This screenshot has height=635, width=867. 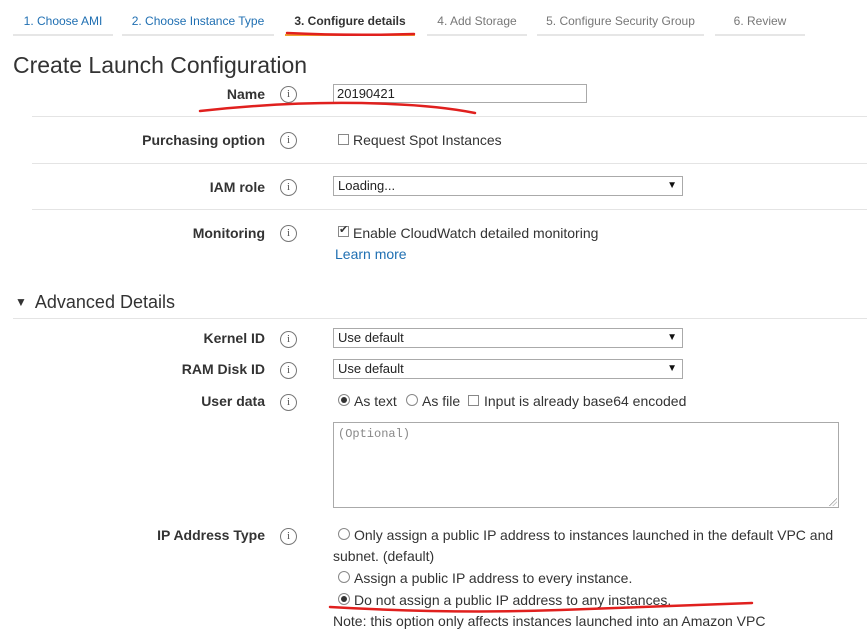 What do you see at coordinates (371, 254) in the screenshot?
I see `learn-more-link: Learn more` at bounding box center [371, 254].